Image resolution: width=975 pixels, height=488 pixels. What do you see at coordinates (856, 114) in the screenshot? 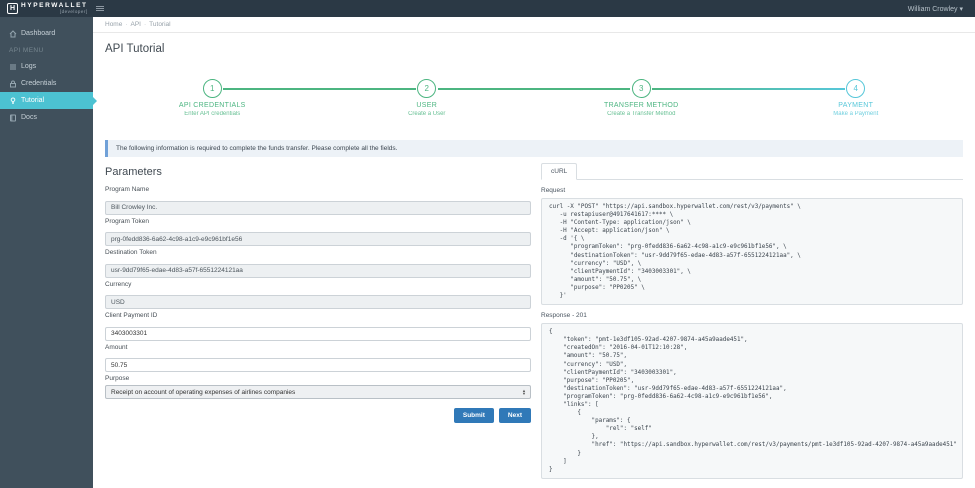
I see `step-subtitle: Make a Payment` at bounding box center [856, 114].